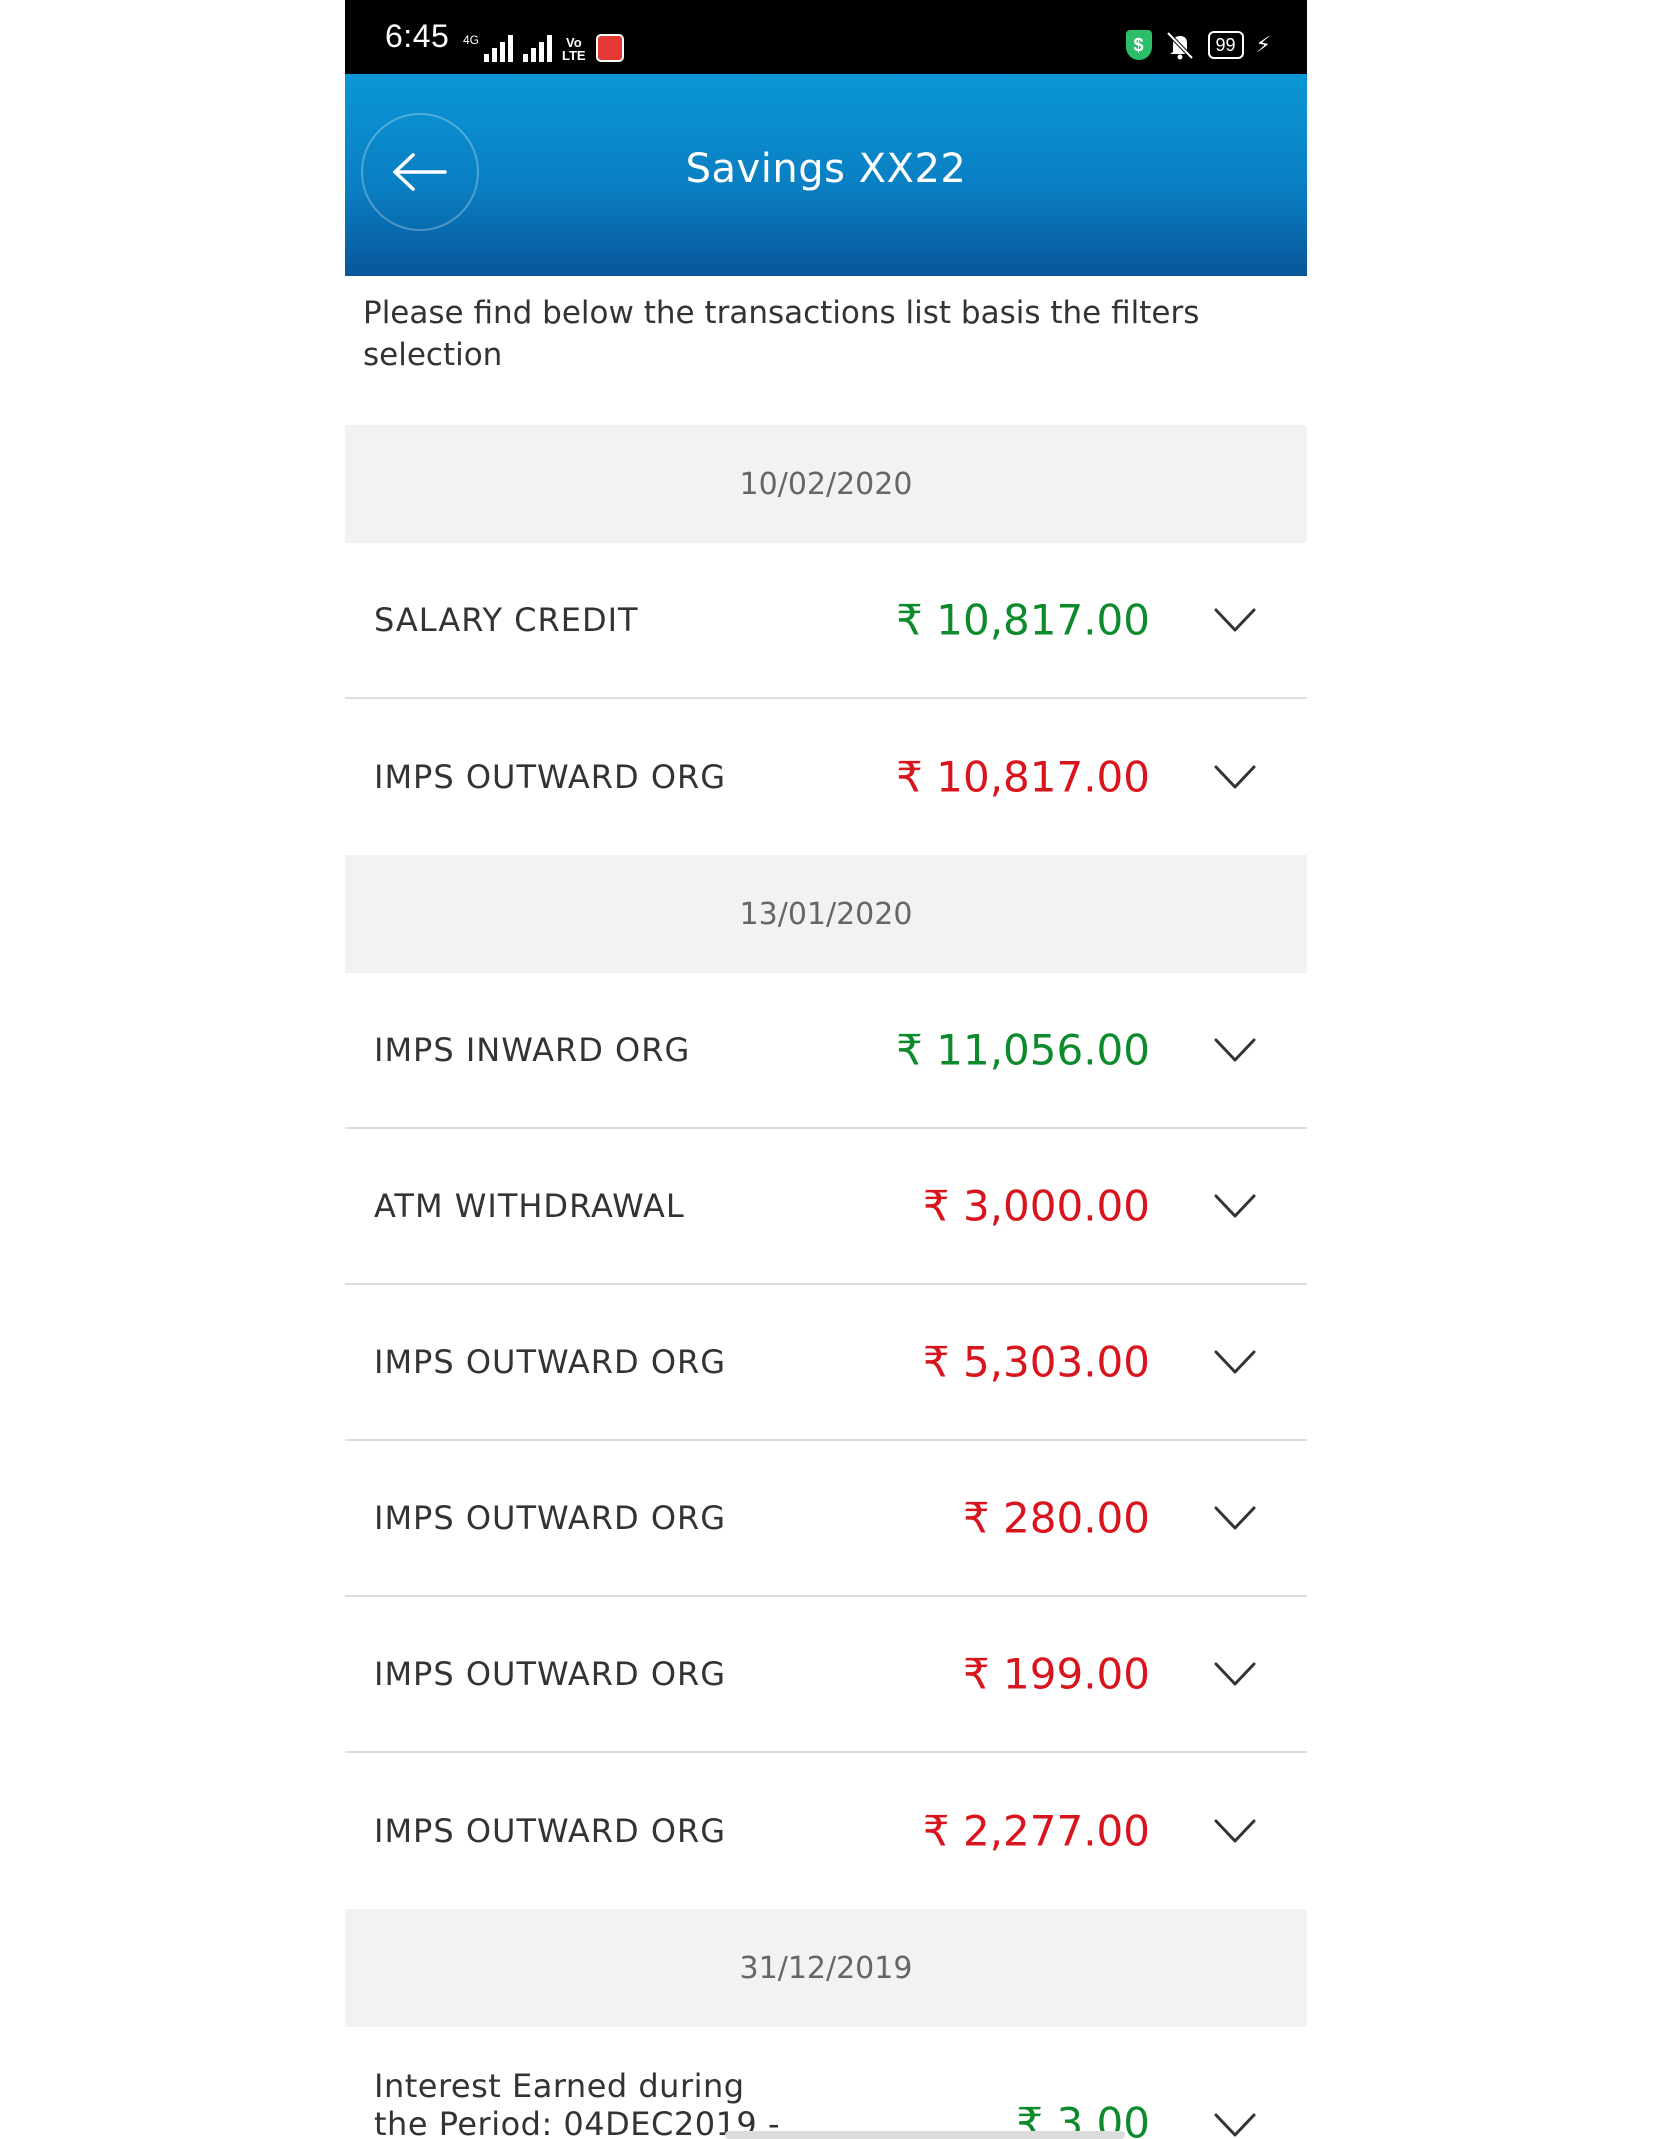 This screenshot has height=2139, width=1653. Describe the element at coordinates (1180, 45) in the screenshot. I see `mute-icon` at that location.